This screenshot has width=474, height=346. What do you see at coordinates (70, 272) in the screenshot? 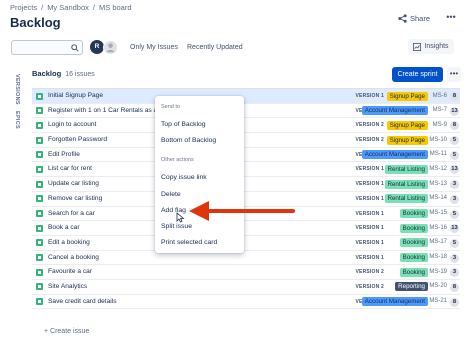
I see `issue-summary: Favourite a car` at bounding box center [70, 272].